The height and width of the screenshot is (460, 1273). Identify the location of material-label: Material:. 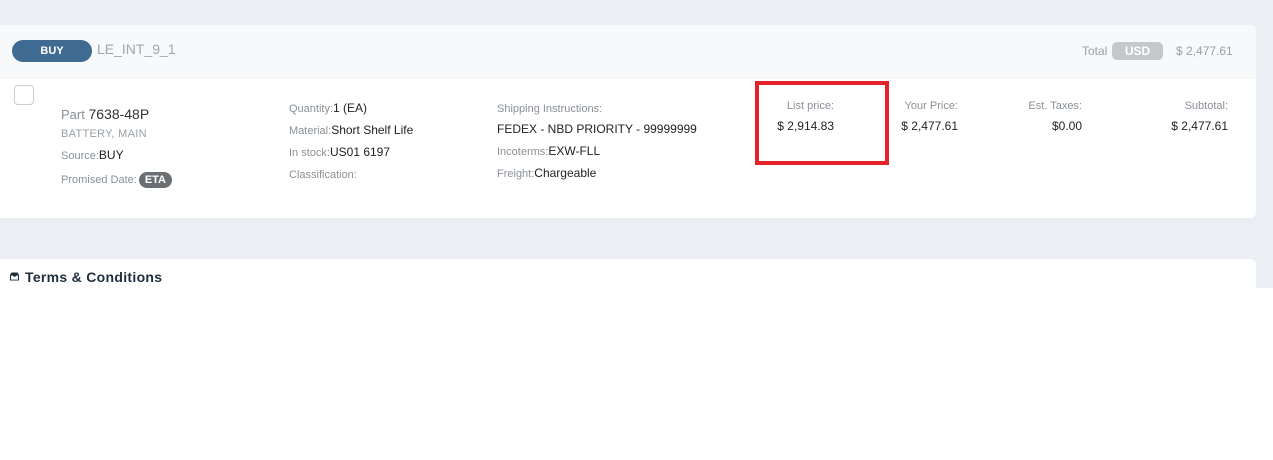
(310, 131).